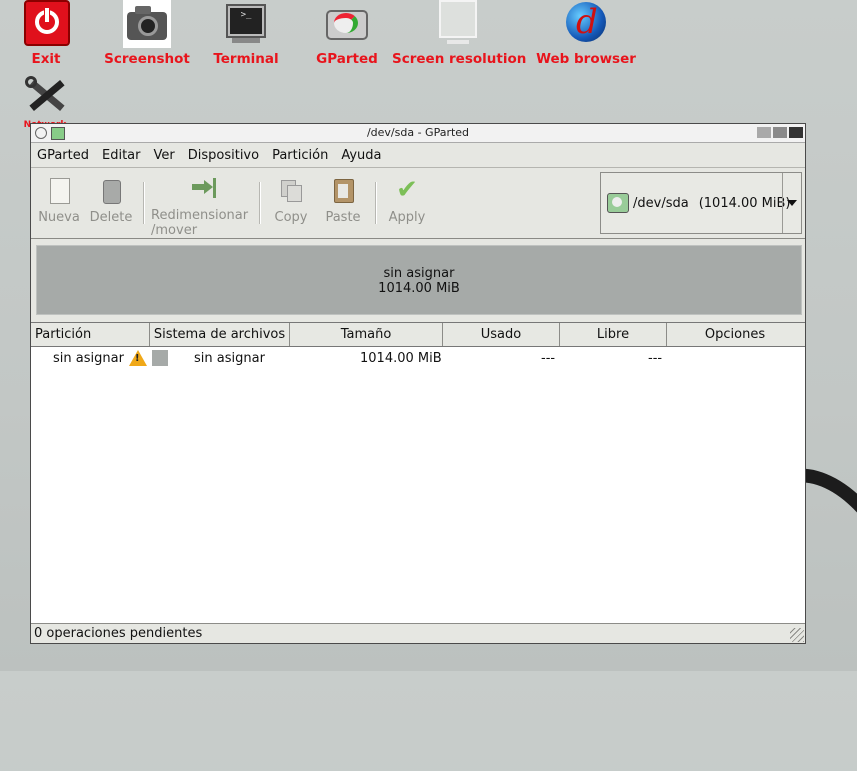 This screenshot has width=857, height=771. What do you see at coordinates (791, 203) in the screenshot?
I see `chevron-down-icon` at bounding box center [791, 203].